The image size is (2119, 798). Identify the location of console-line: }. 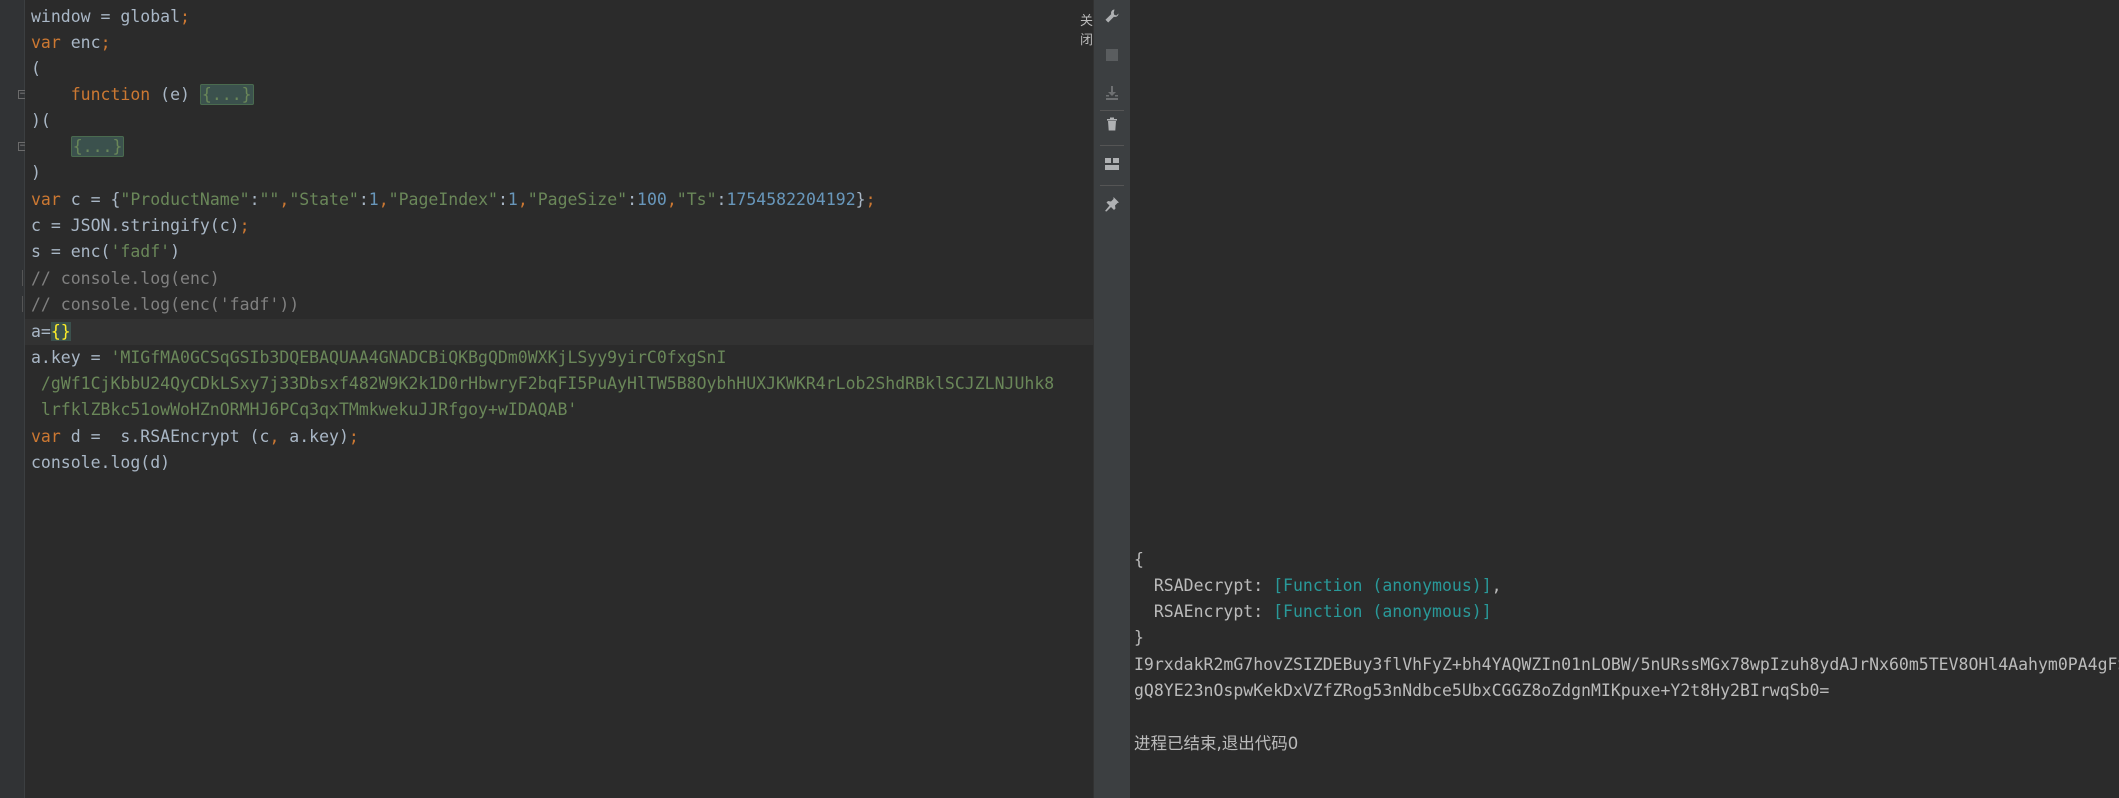
(1139, 637).